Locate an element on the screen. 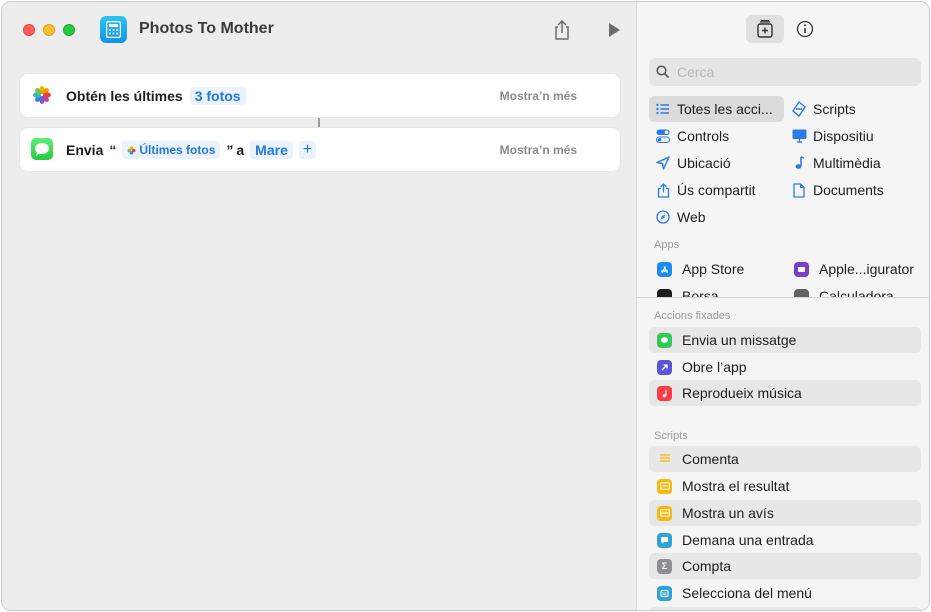 This screenshot has width=931, height=612. title-bar: Photos To Mother is located at coordinates (319, 30).